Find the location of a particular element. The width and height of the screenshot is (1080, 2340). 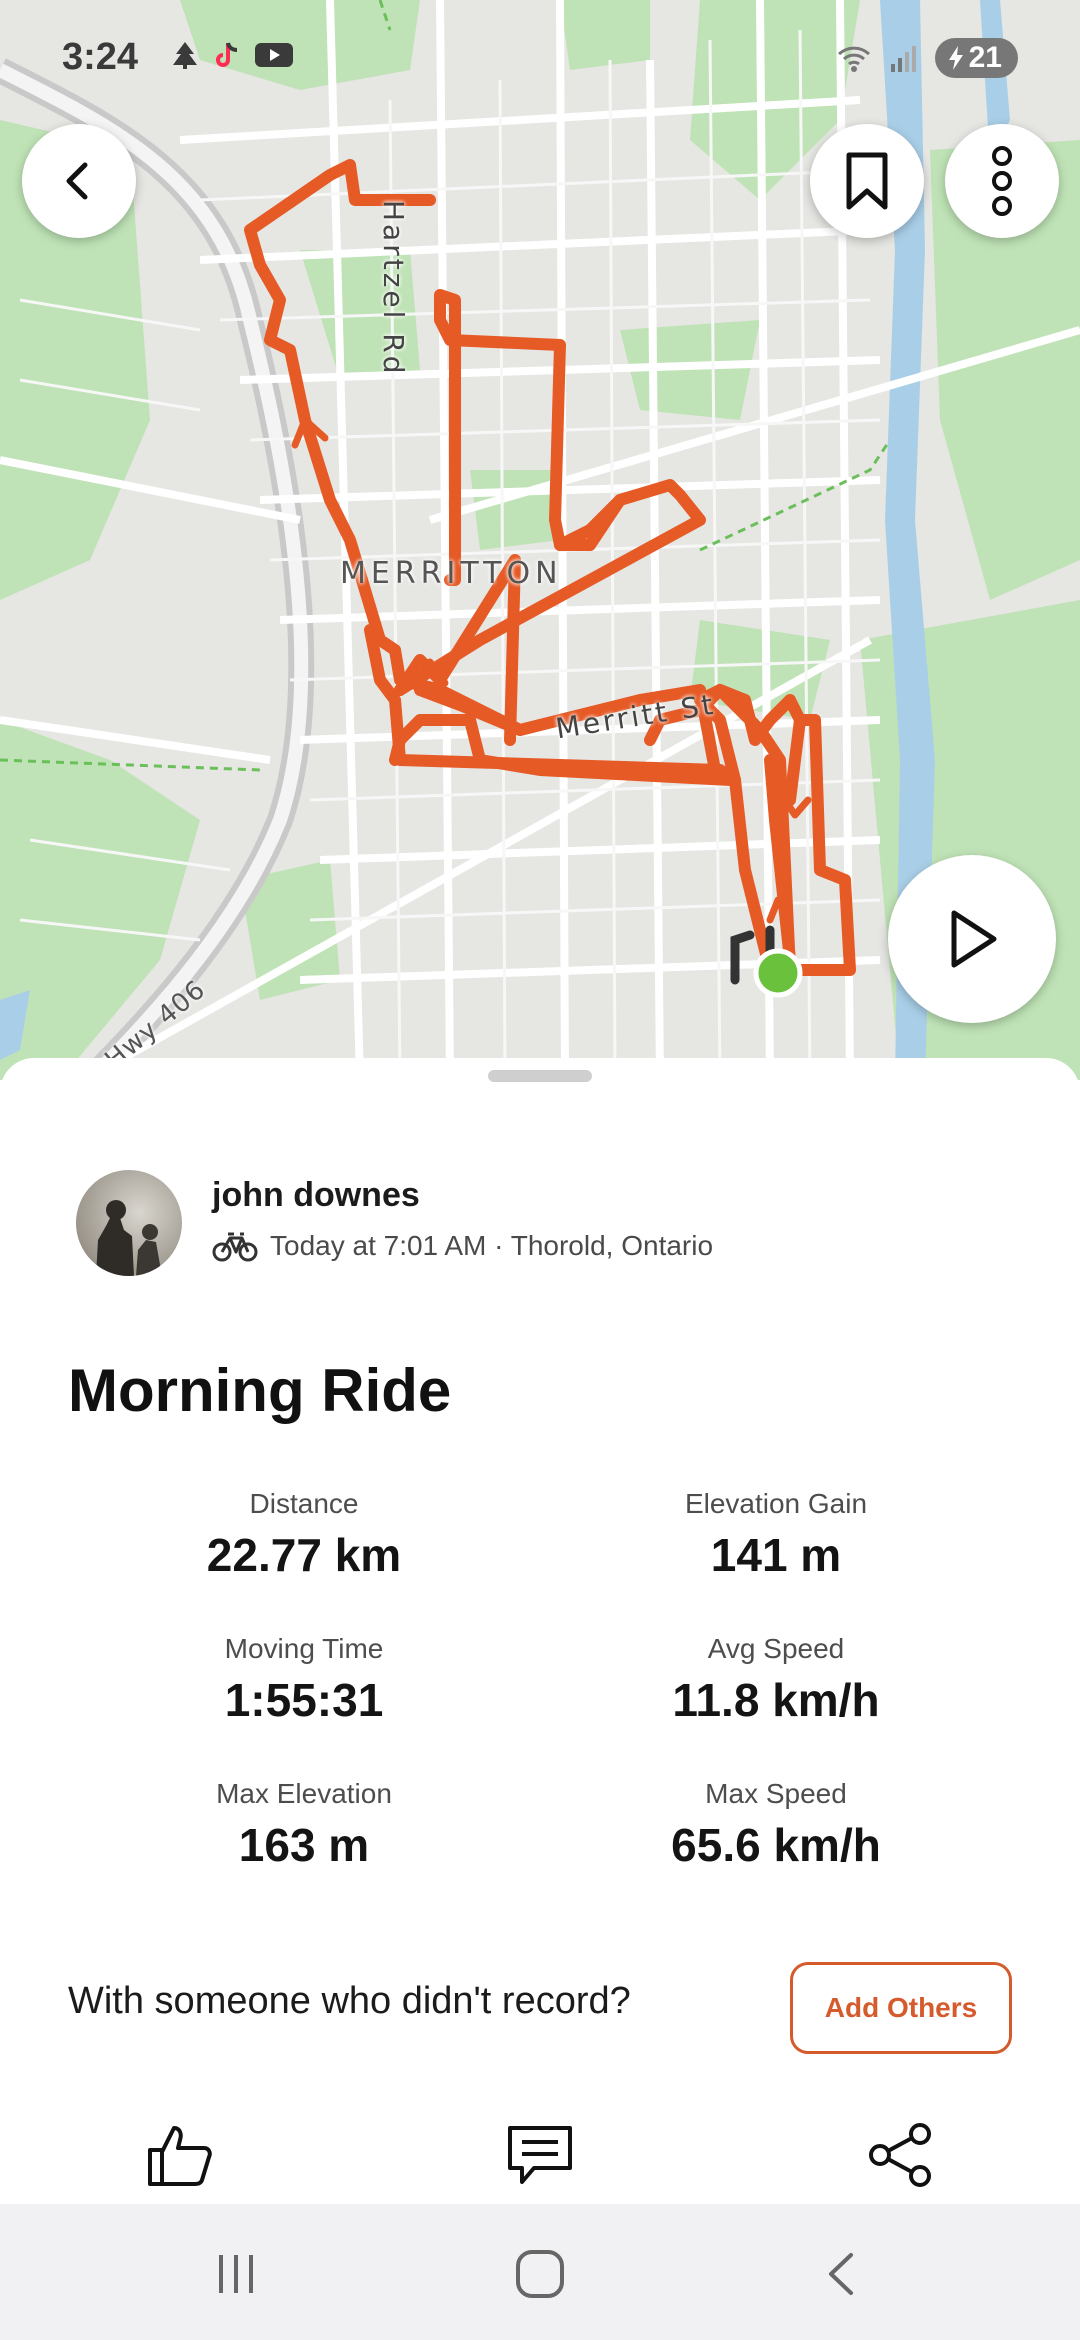

stat-value: 65.6 km/h is located at coordinates (776, 1845).